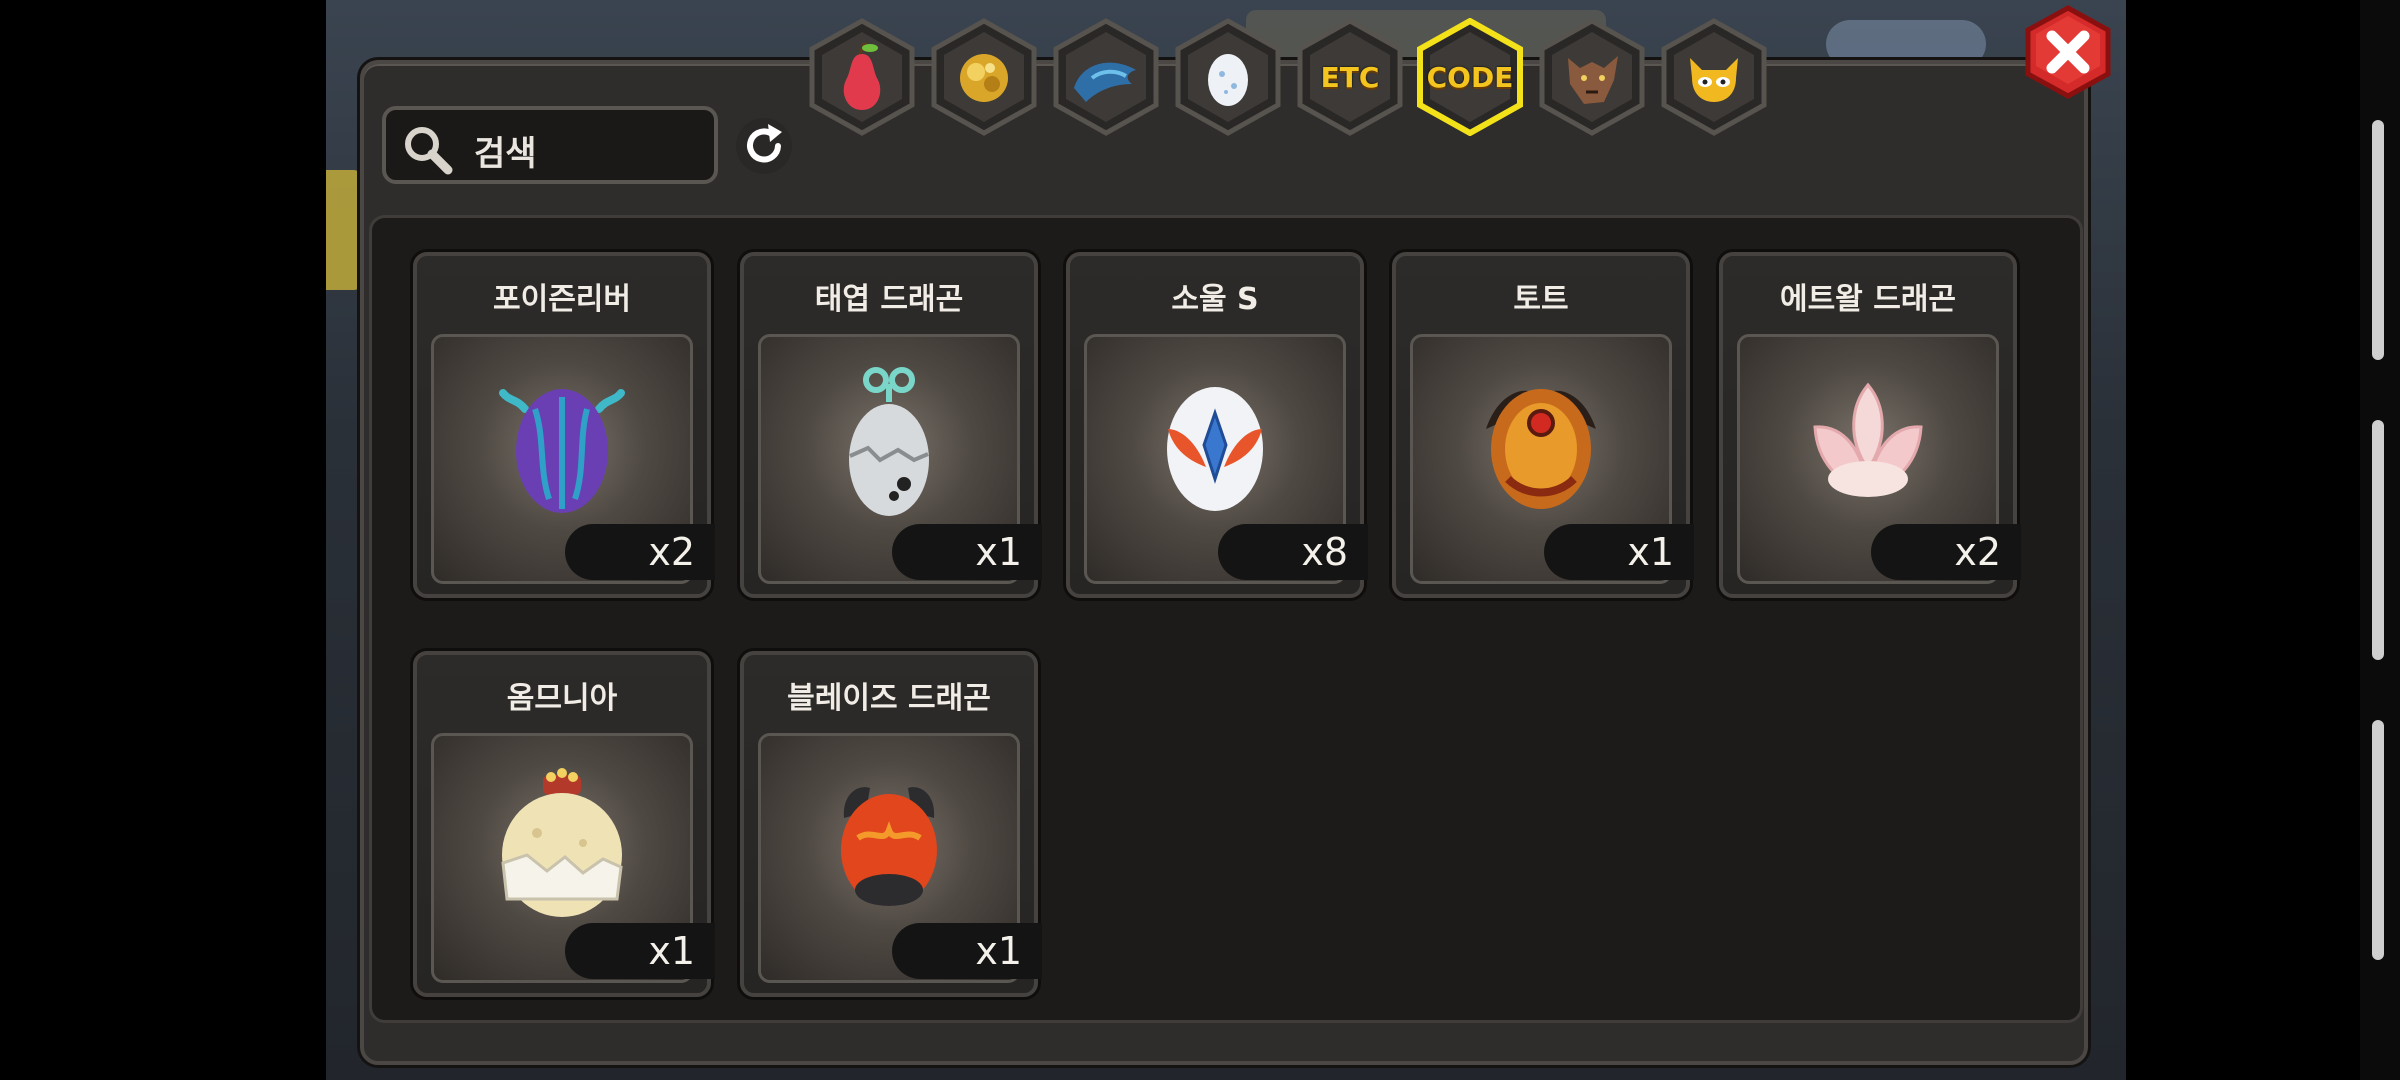 The height and width of the screenshot is (1080, 2400). Describe the element at coordinates (1714, 80) in the screenshot. I see `horned-monster-icon` at that location.